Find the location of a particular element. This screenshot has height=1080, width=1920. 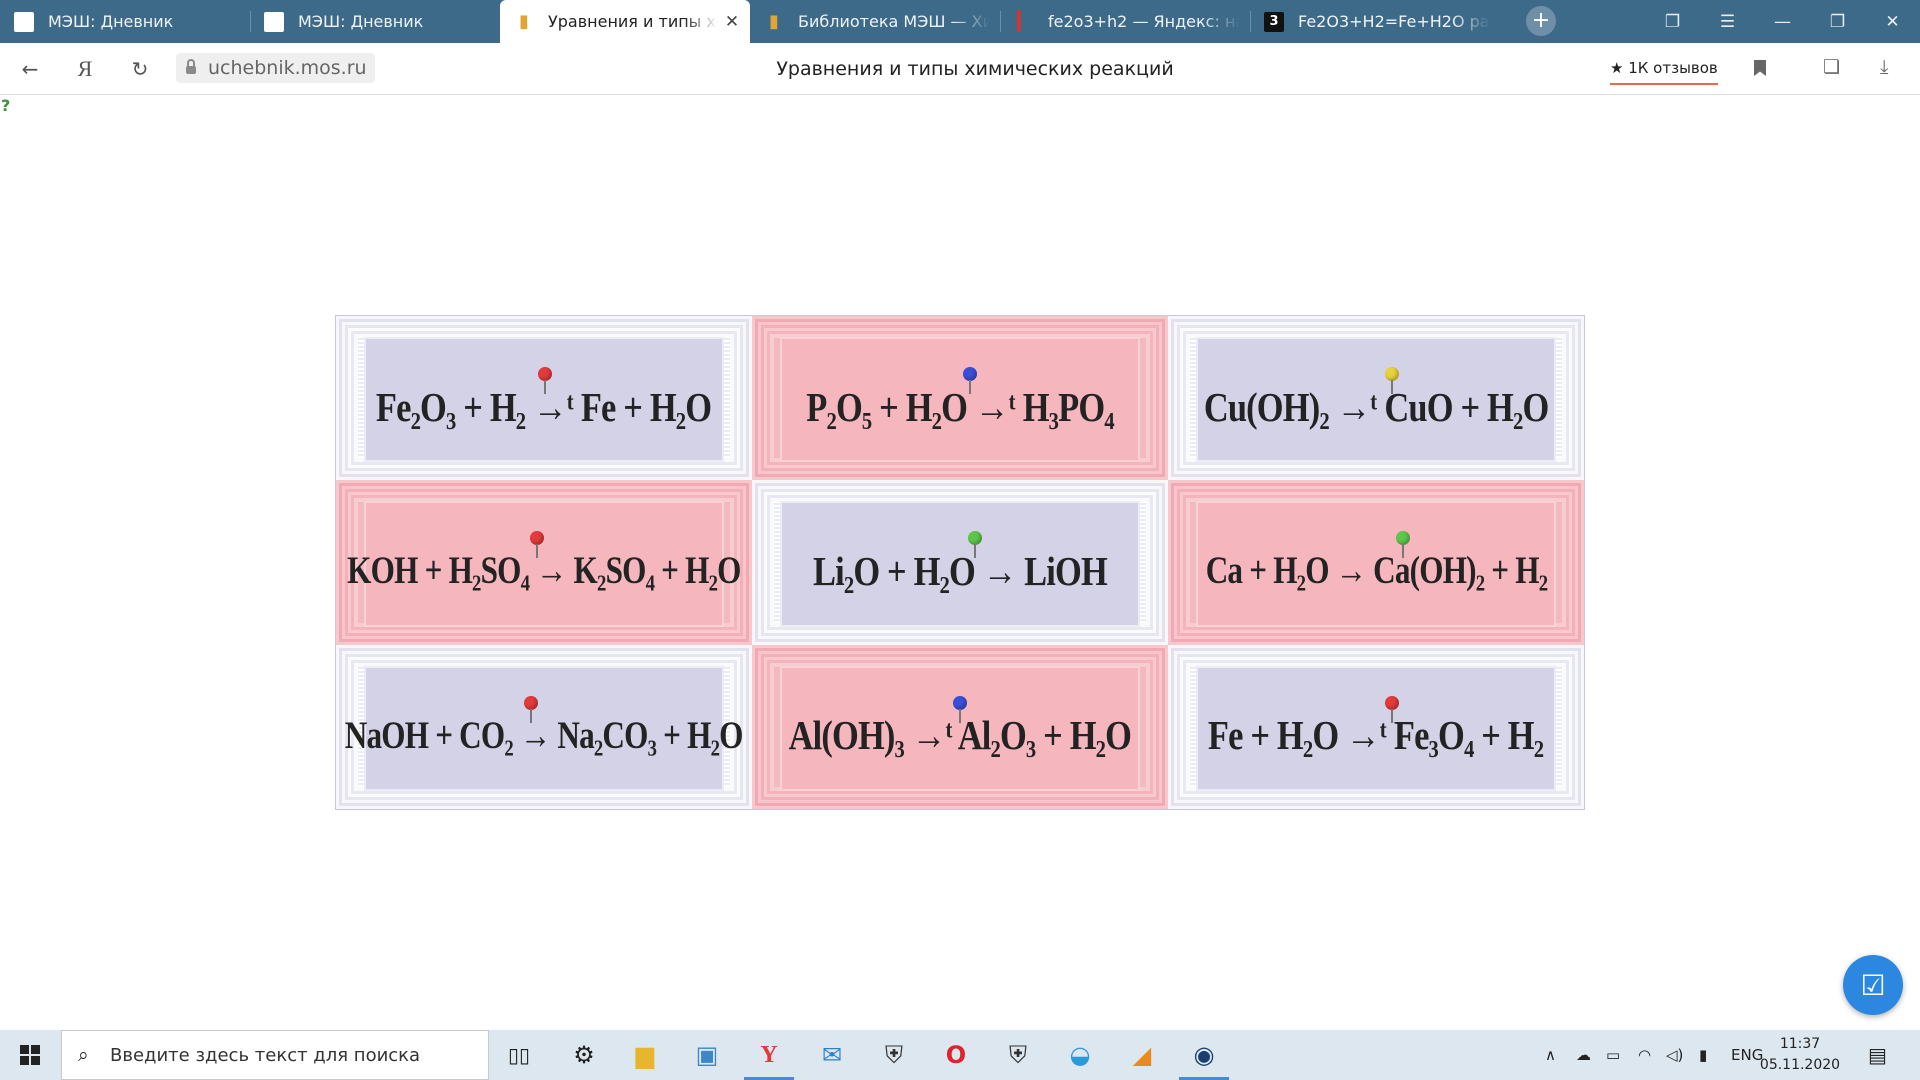

equation-card: Fe + H₂O →ᵗ Fe₃O₄ + H₂ is located at coordinates (1376, 728).